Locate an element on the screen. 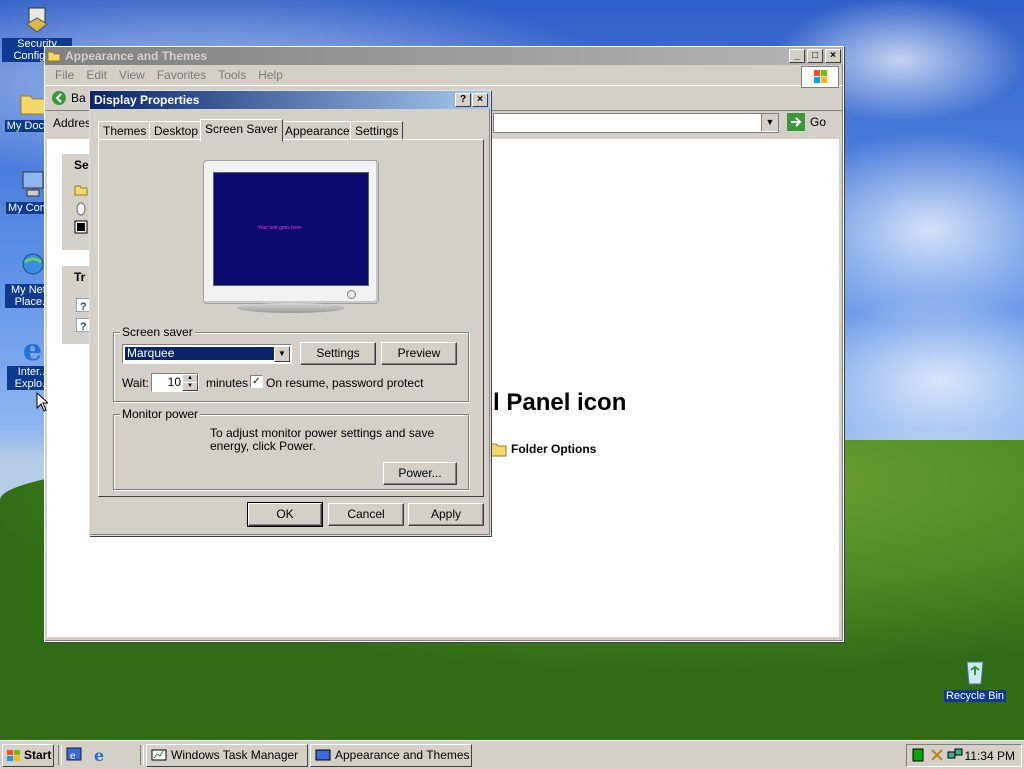 The width and height of the screenshot is (1024, 769). screensaver-icon is located at coordinates (81, 228).